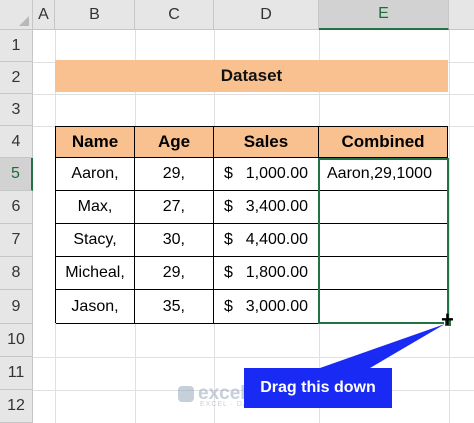 Image resolution: width=474 pixels, height=423 pixels. I want to click on row-header-2: 2, so click(16, 78).